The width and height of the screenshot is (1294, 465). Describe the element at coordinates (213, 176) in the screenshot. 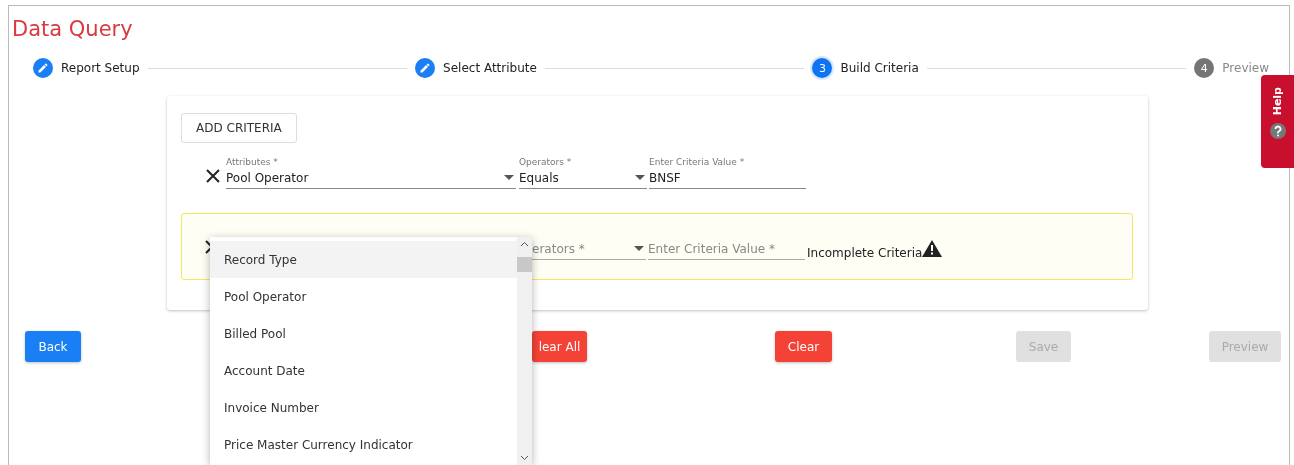

I see `close-icon` at that location.